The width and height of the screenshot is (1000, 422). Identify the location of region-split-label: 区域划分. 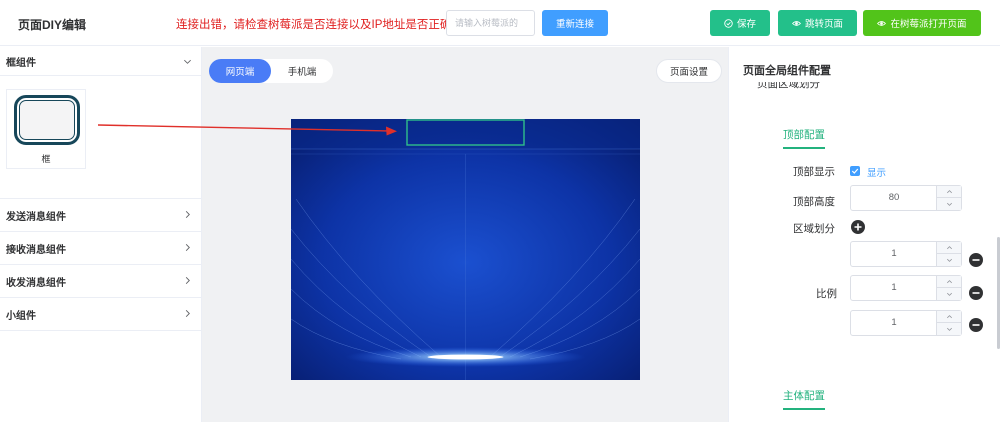
(814, 229).